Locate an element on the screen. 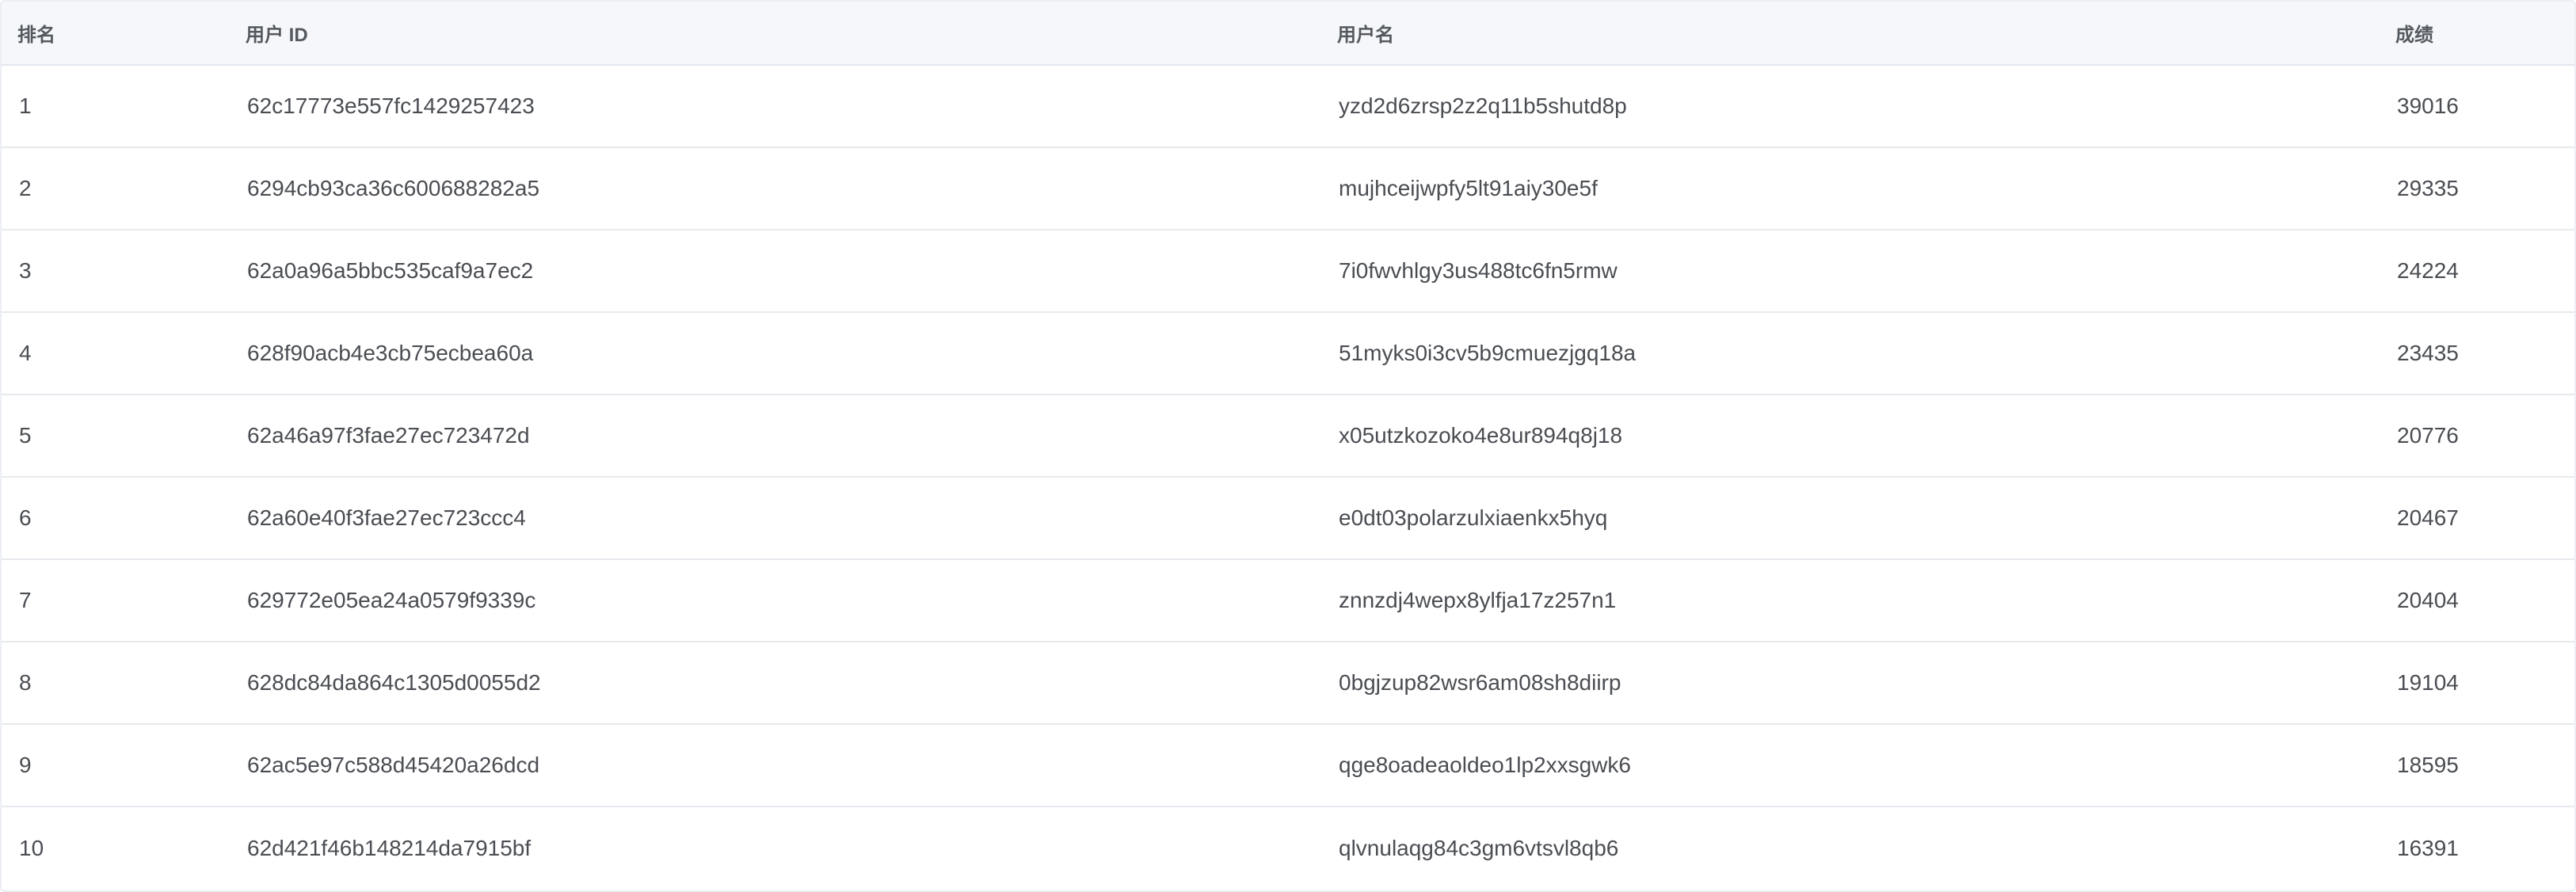 The height and width of the screenshot is (892, 2576). cell-score: 18595 is located at coordinates (2428, 765).